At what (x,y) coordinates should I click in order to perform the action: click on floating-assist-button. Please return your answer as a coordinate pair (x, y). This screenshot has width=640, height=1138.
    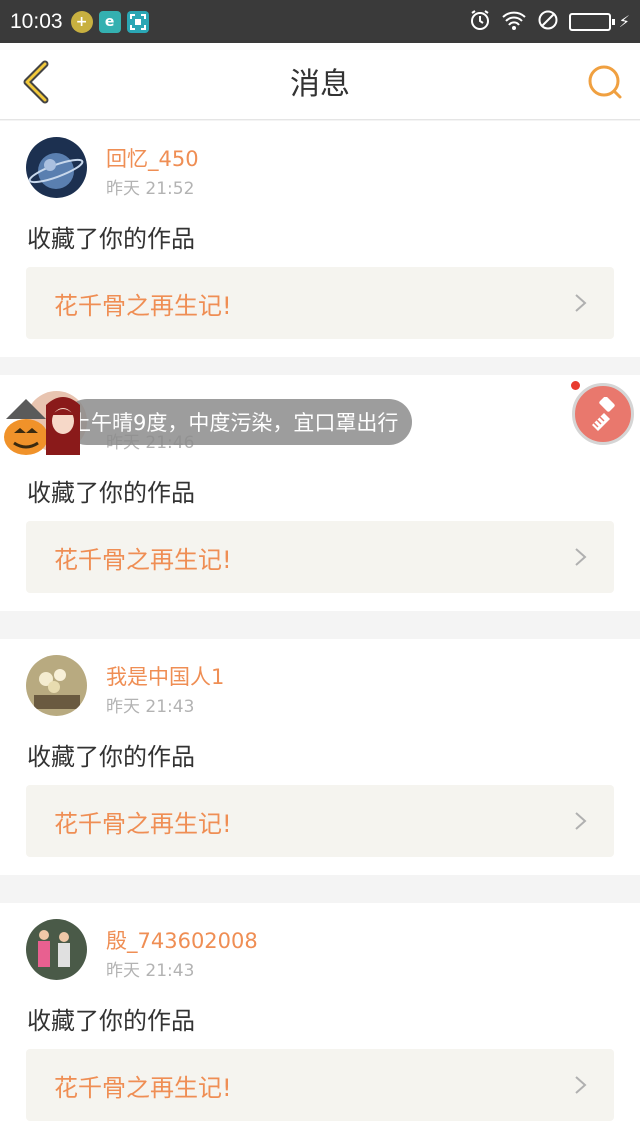
    Looking at the image, I should click on (603, 414).